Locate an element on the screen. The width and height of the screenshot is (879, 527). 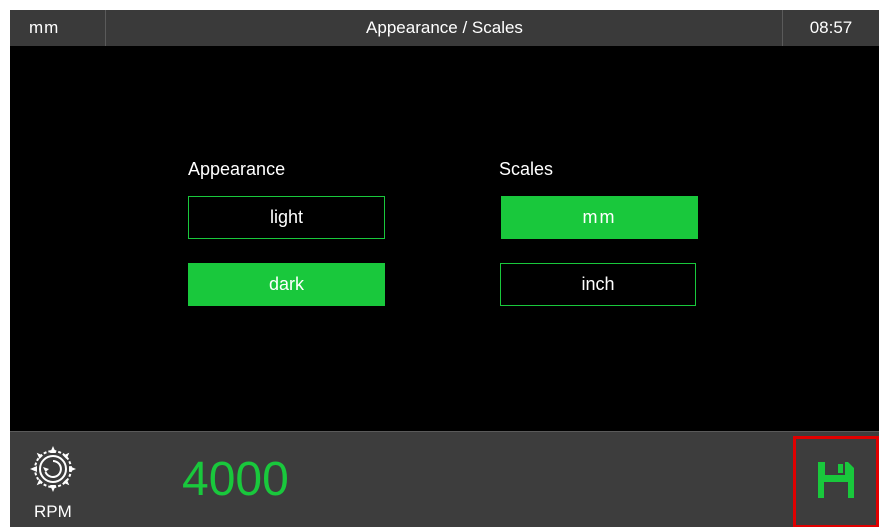
saw-blade-icon is located at coordinates (53, 469).